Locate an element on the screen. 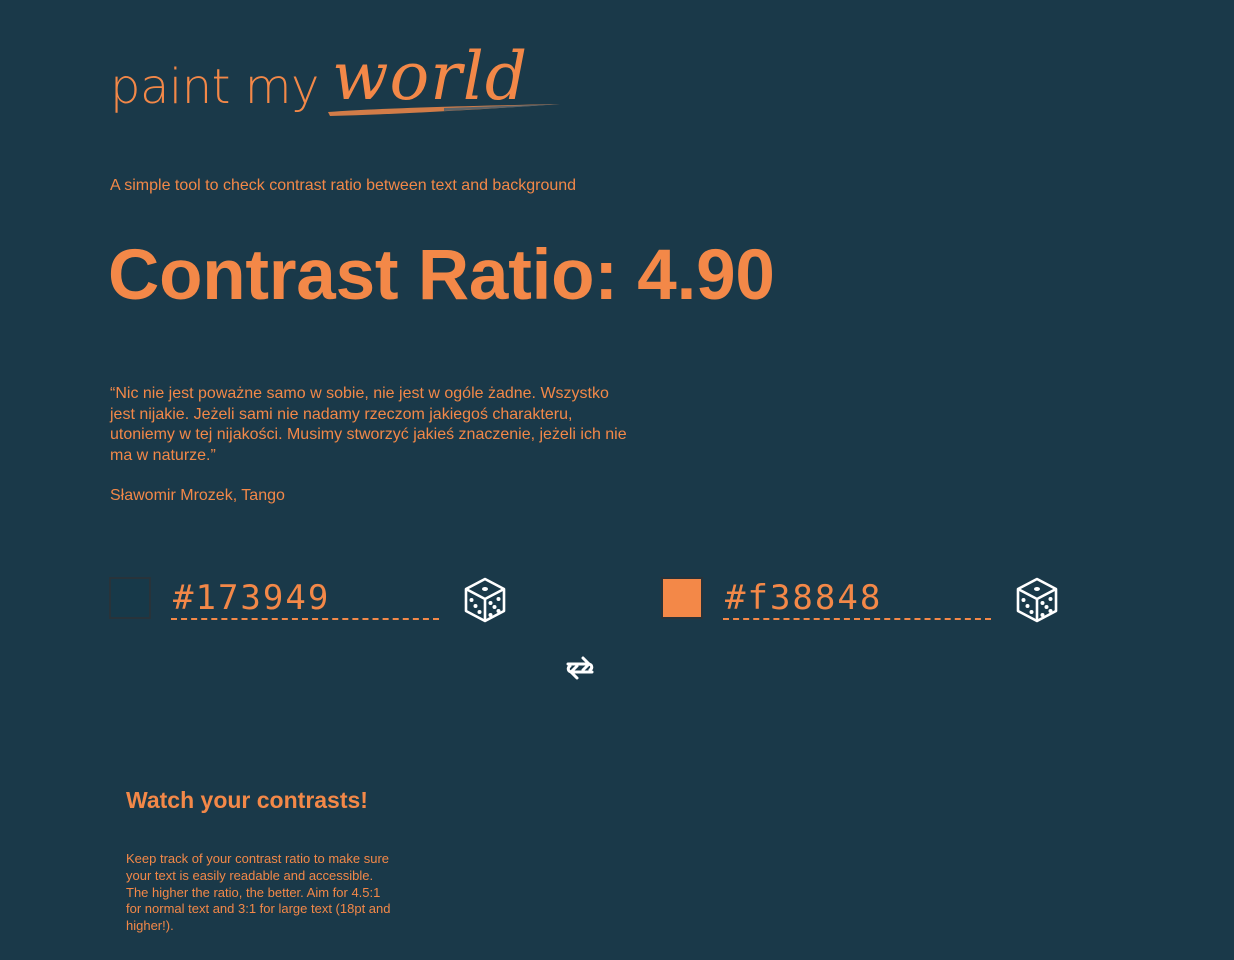 This screenshot has height=960, width=1234. text-color-swatch is located at coordinates (682, 598).